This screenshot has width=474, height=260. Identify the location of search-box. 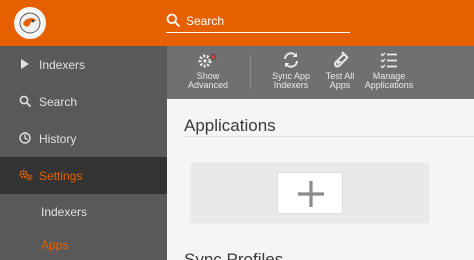
(258, 22).